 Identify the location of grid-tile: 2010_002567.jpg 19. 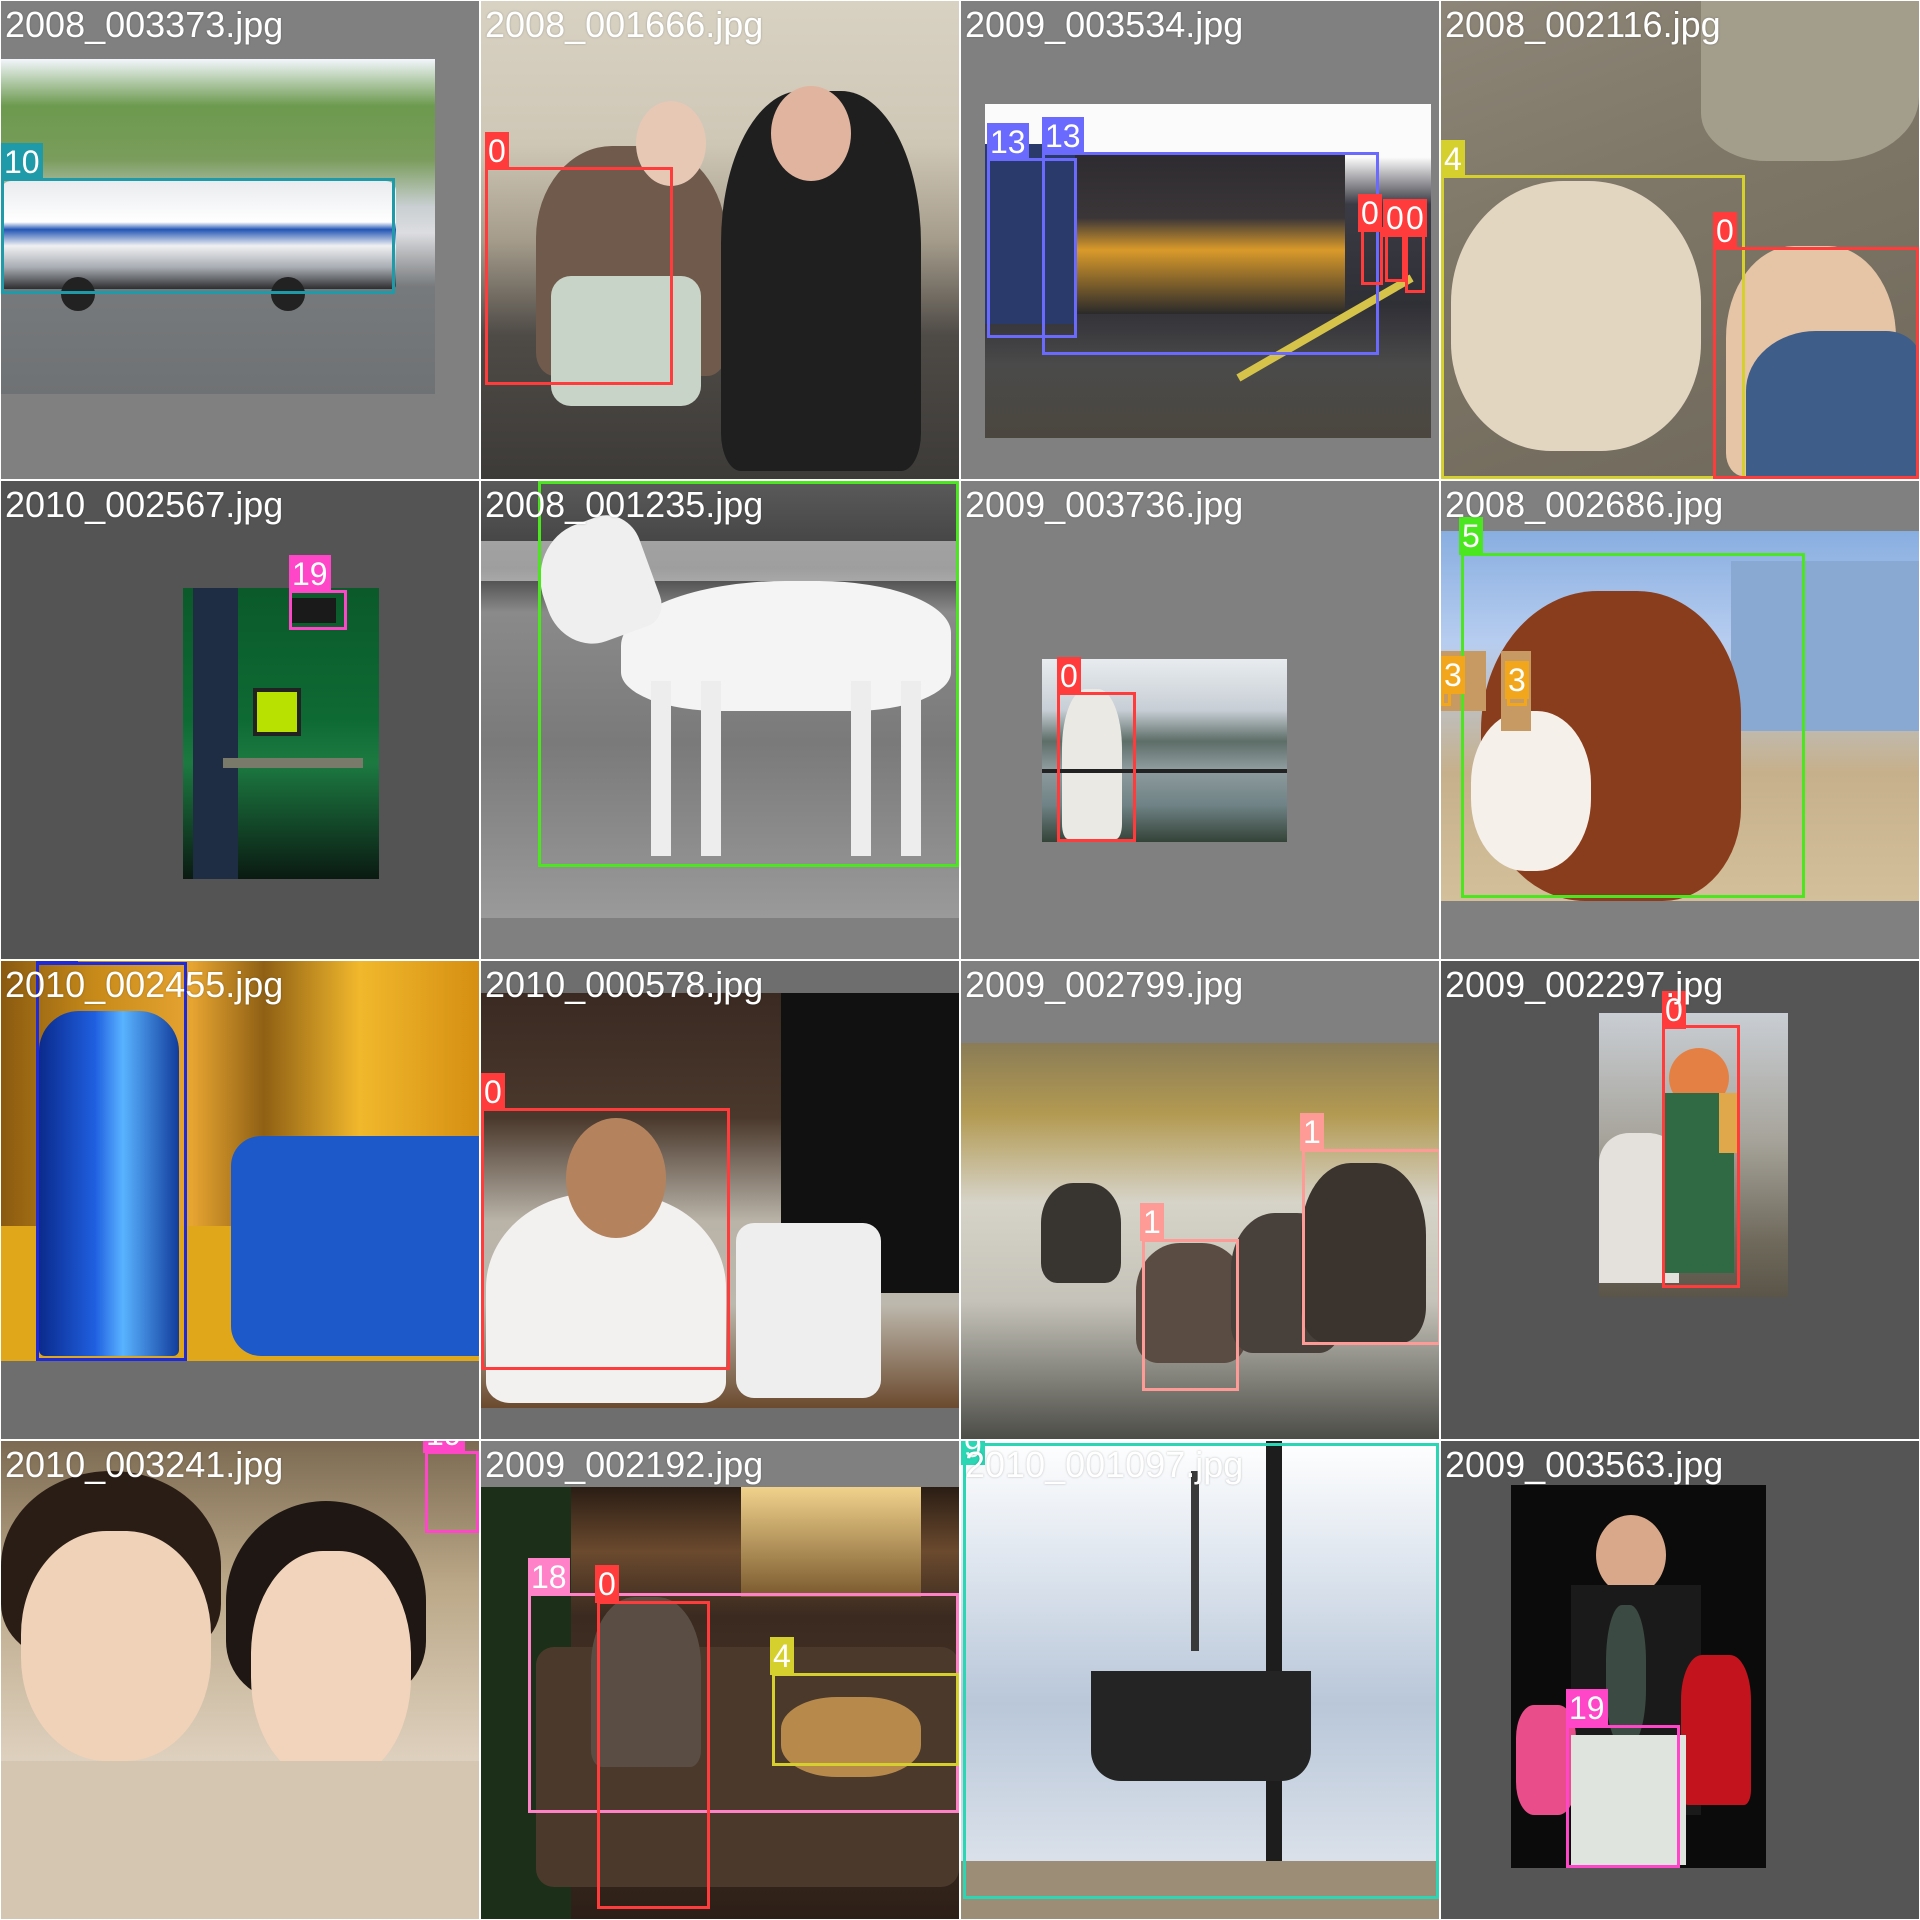
(240, 720).